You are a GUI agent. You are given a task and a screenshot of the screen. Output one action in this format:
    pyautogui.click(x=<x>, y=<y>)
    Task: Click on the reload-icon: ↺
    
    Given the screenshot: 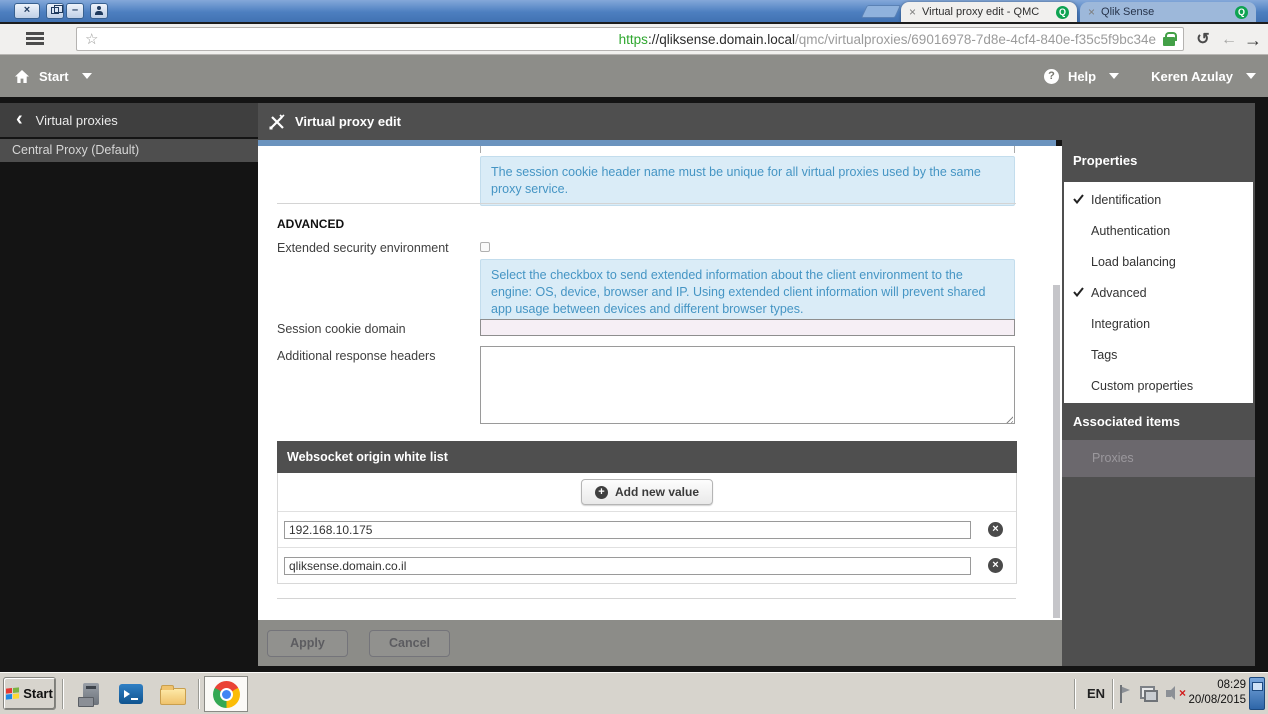 What is the action you would take?
    pyautogui.click(x=1203, y=39)
    